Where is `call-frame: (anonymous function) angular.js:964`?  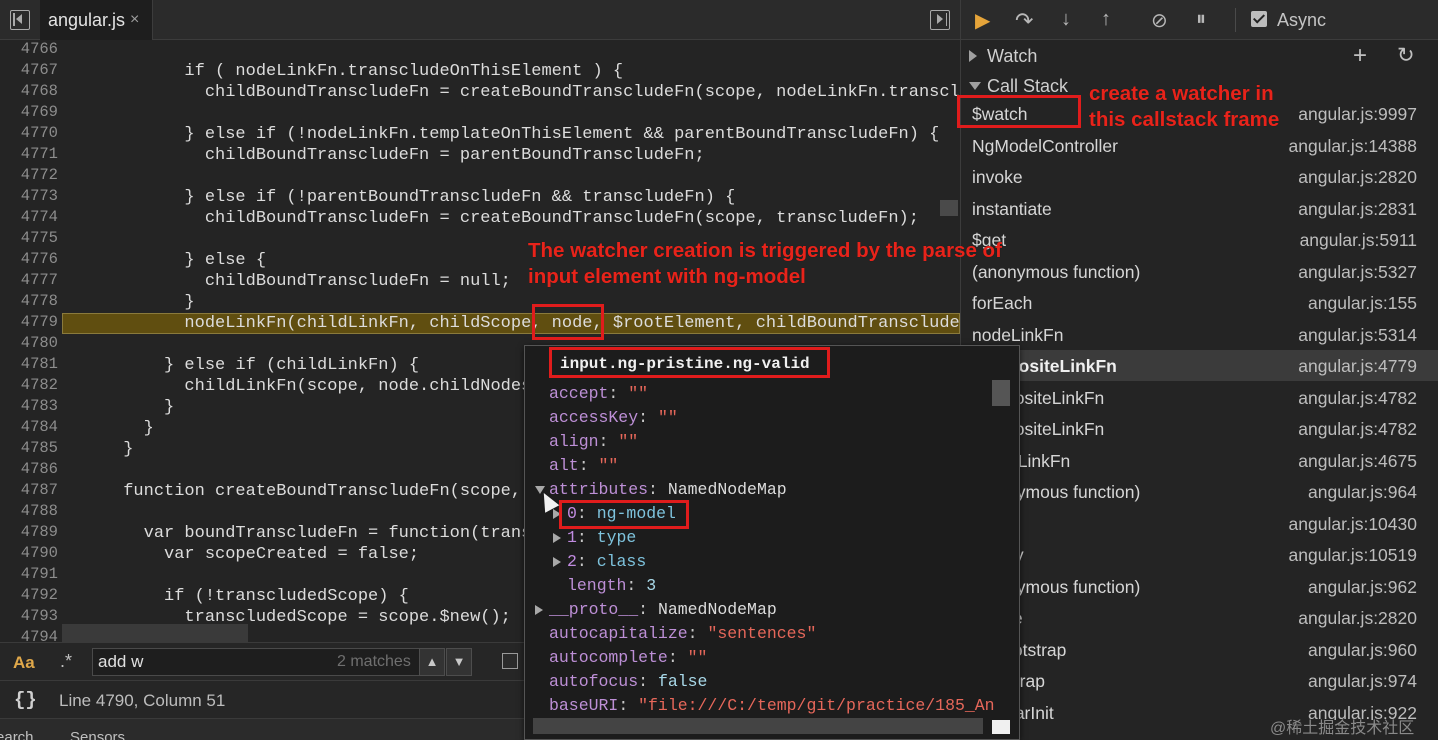 call-frame: (anonymous function) angular.js:964 is located at coordinates (1199, 491).